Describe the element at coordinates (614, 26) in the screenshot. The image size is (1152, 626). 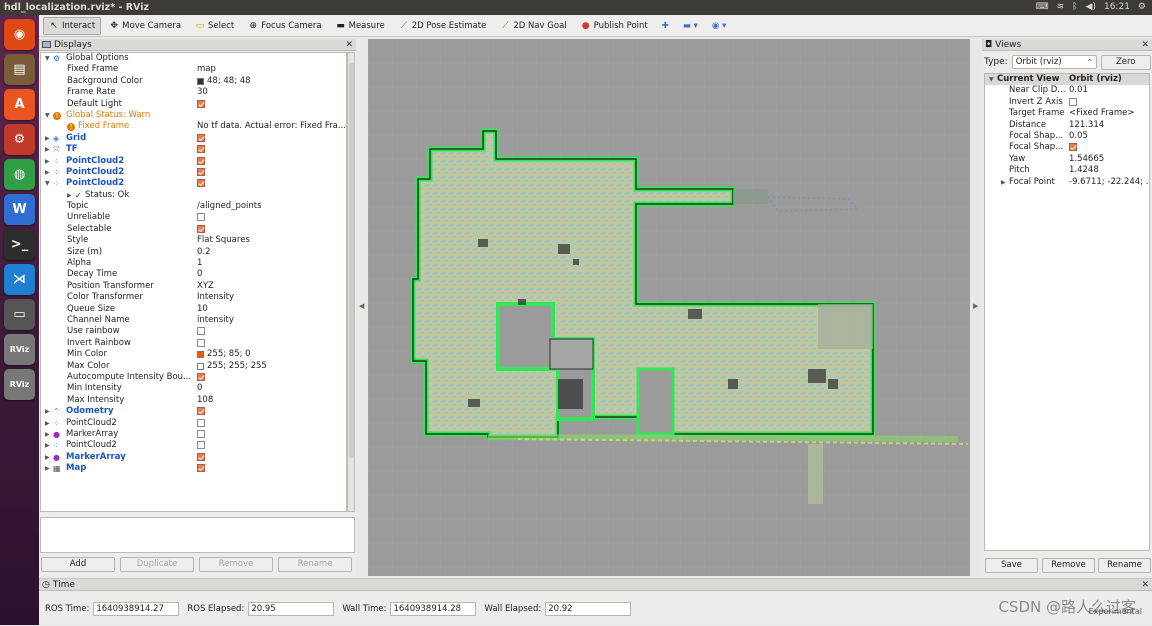
I see `publish-point-tool: ● Publish Point` at that location.